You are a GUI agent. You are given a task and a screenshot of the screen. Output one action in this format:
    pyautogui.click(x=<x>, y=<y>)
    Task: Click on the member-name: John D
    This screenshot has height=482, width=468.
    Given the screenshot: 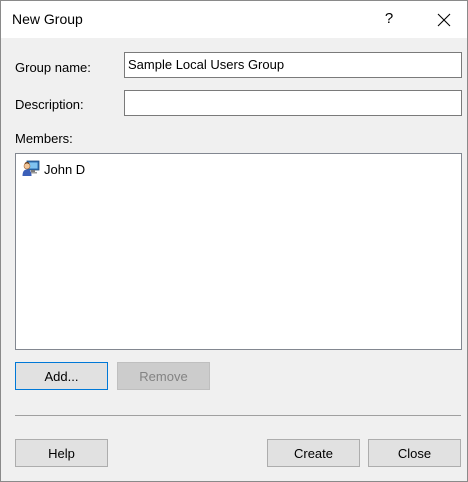 What is the action you would take?
    pyautogui.click(x=65, y=169)
    